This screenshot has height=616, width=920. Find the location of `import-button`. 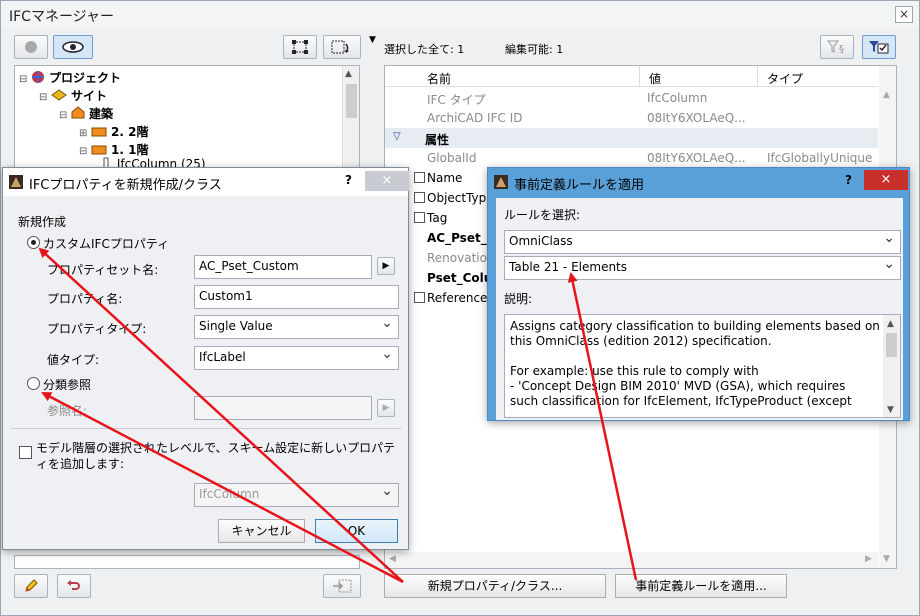

import-button is located at coordinates (342, 586).